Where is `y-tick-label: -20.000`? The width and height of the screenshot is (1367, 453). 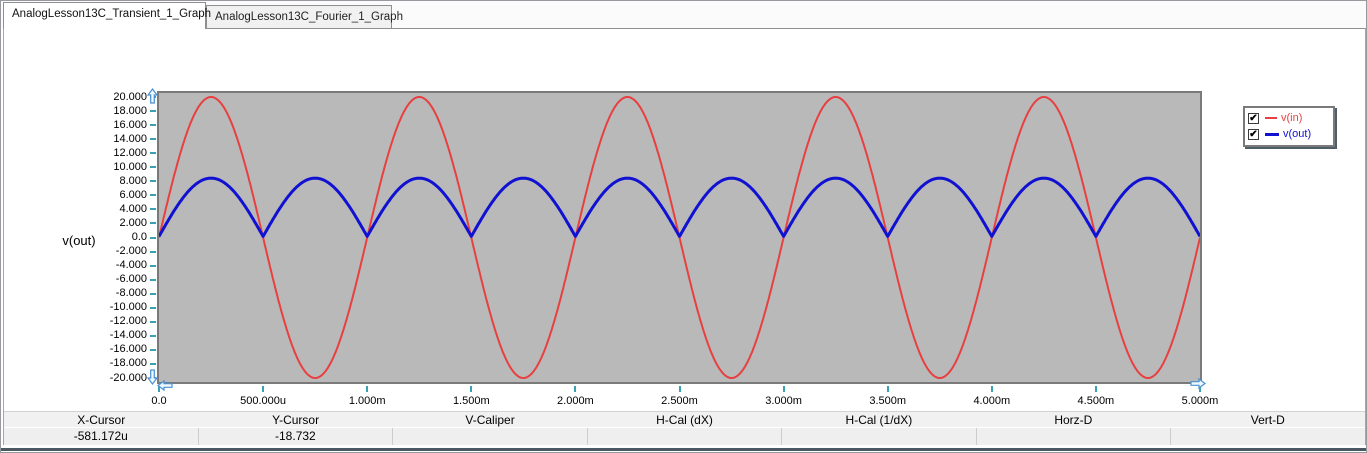 y-tick-label: -20.000 is located at coordinates (128, 377).